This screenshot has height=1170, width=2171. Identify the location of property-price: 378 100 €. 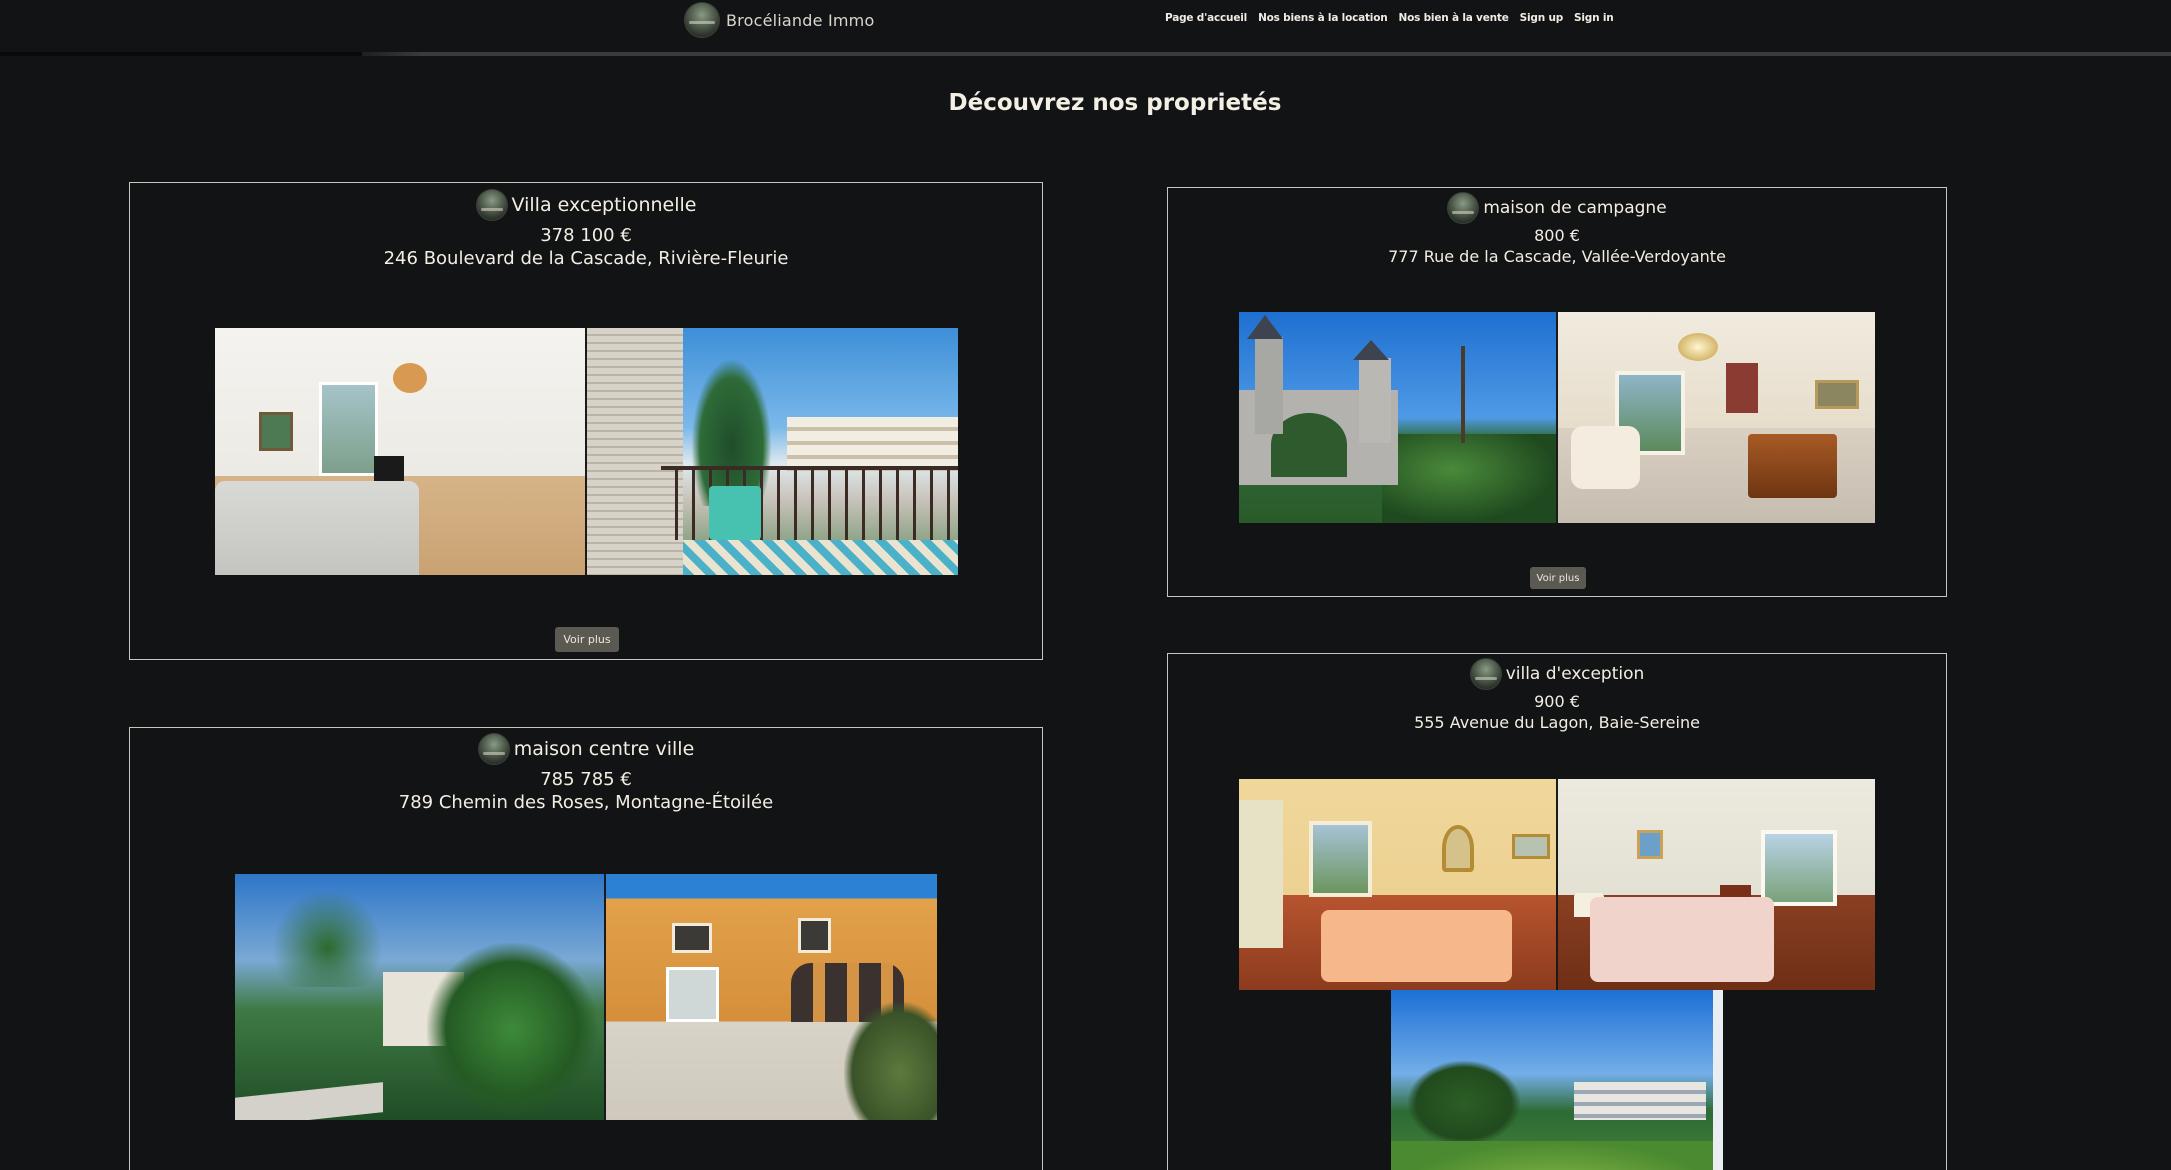
(586, 235).